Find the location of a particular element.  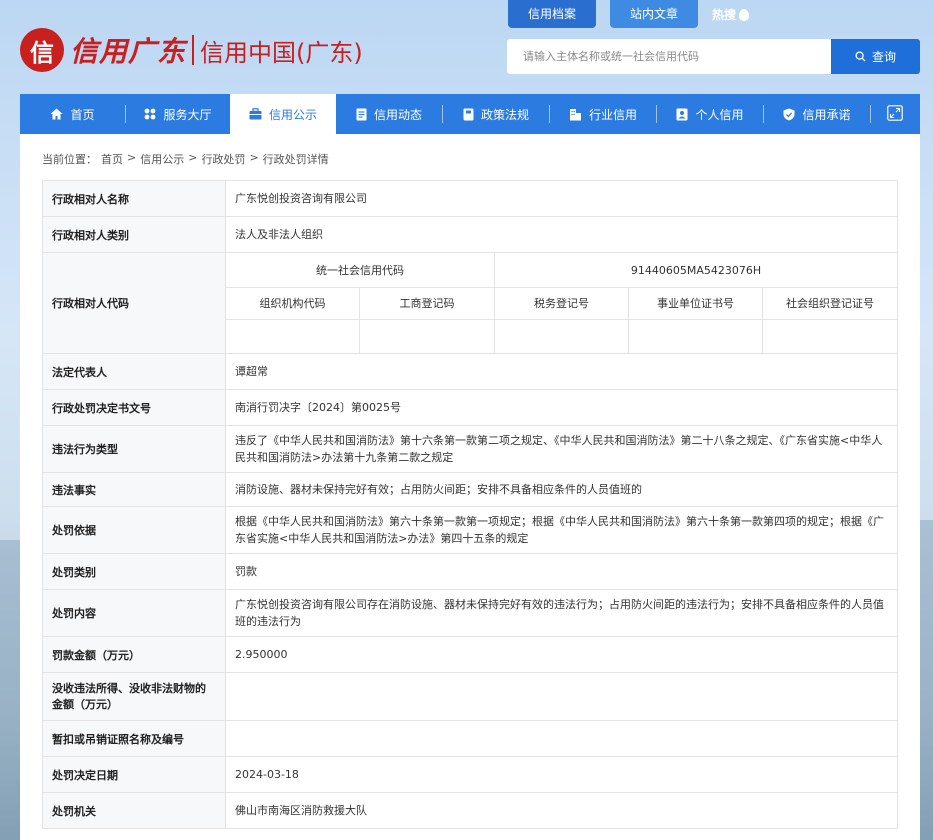

breadcrumb-penalty: 行政处罚 is located at coordinates (223, 159).